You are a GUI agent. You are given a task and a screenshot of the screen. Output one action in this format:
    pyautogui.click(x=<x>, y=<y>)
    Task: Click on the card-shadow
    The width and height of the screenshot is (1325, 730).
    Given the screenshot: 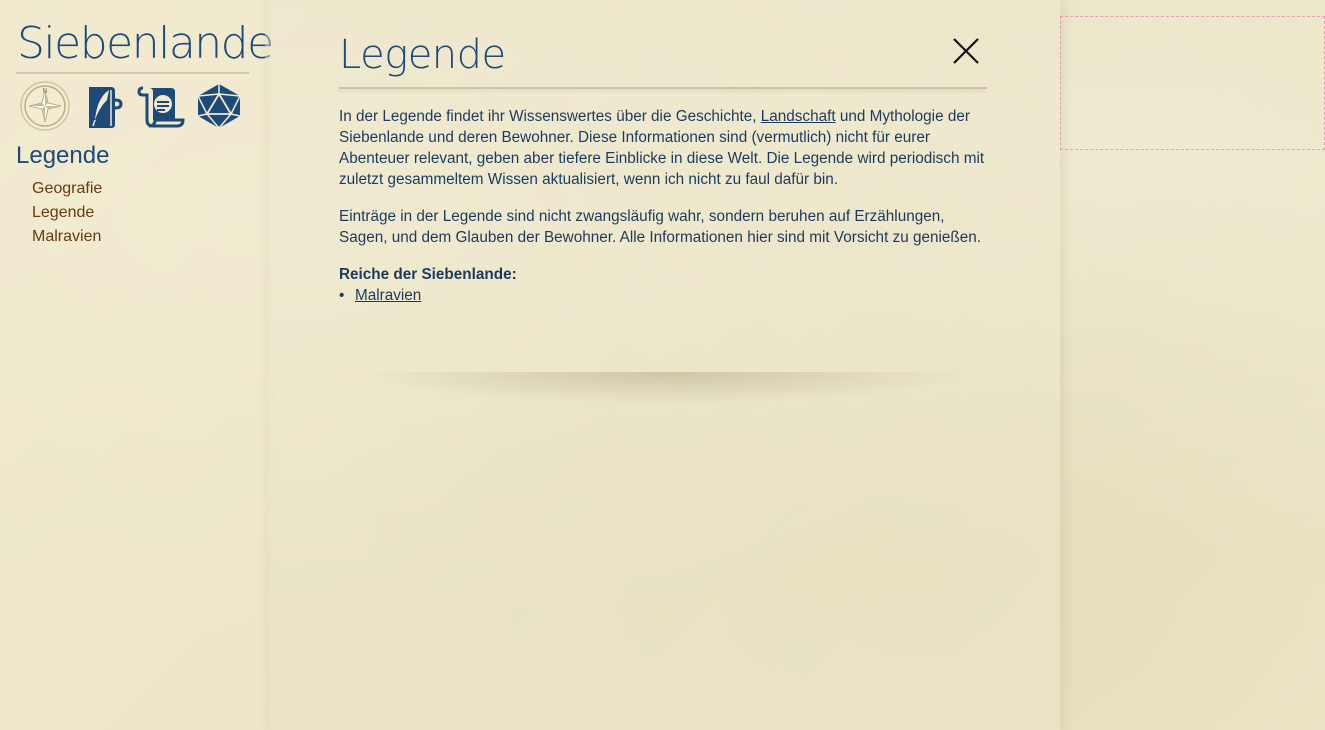 What is the action you would take?
    pyautogui.click(x=665, y=388)
    